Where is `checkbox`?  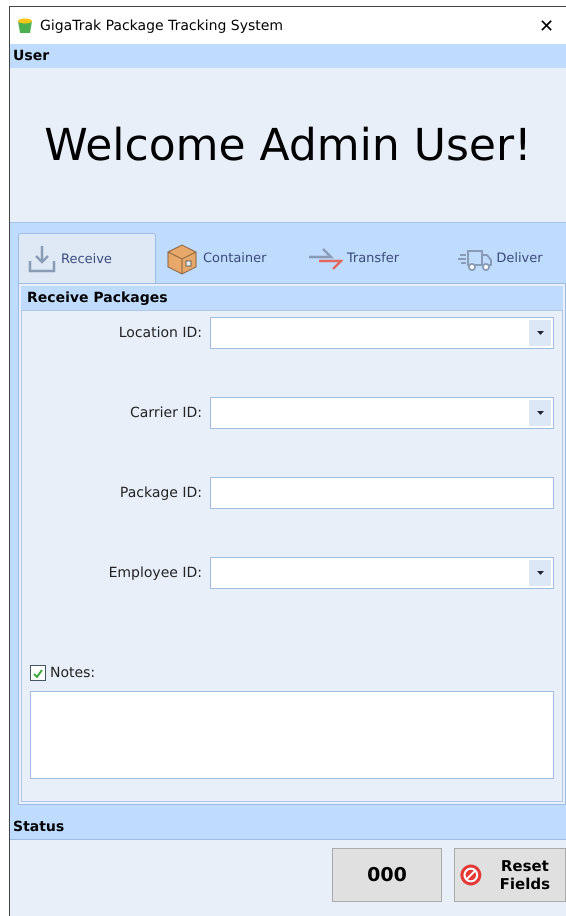
checkbox is located at coordinates (38, 673).